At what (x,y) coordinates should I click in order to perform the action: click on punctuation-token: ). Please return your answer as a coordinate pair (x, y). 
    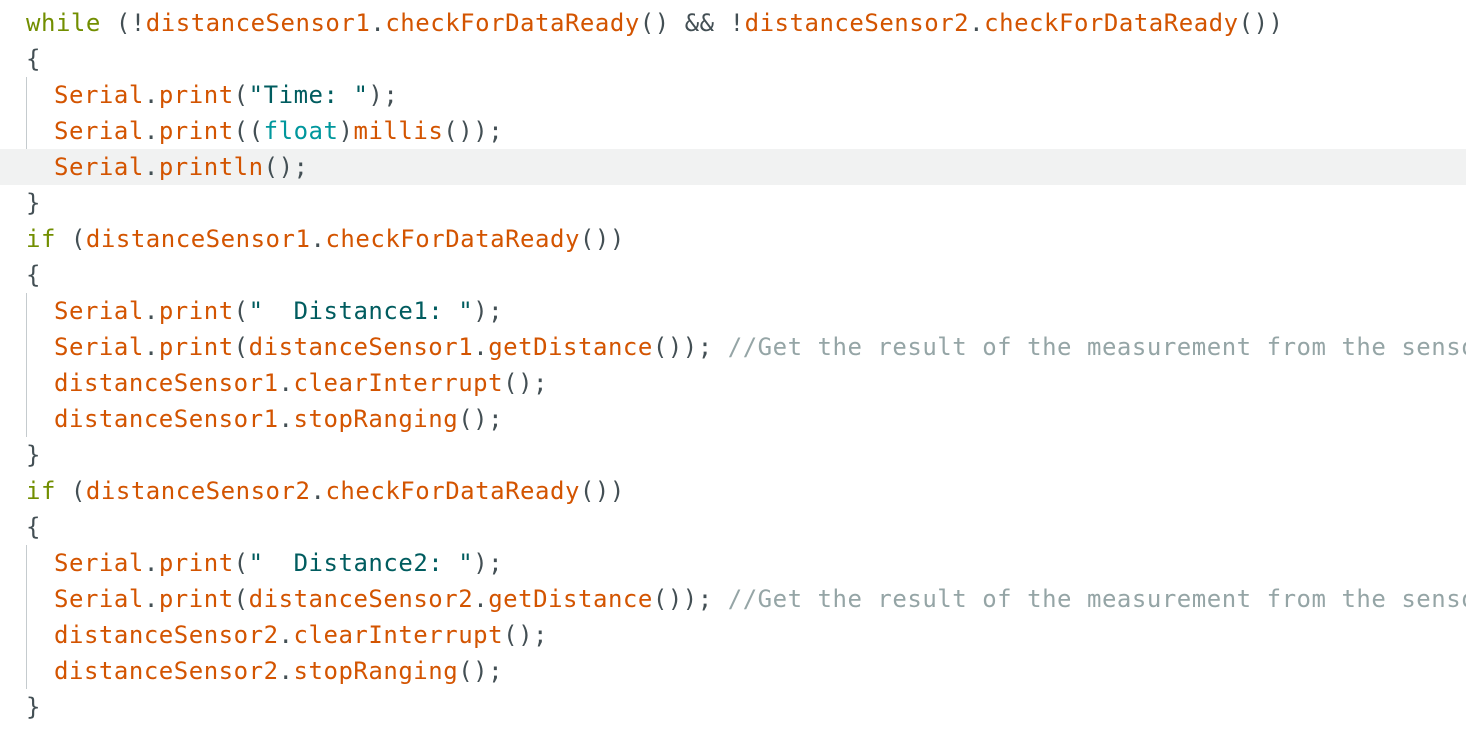
    Looking at the image, I should click on (346, 131).